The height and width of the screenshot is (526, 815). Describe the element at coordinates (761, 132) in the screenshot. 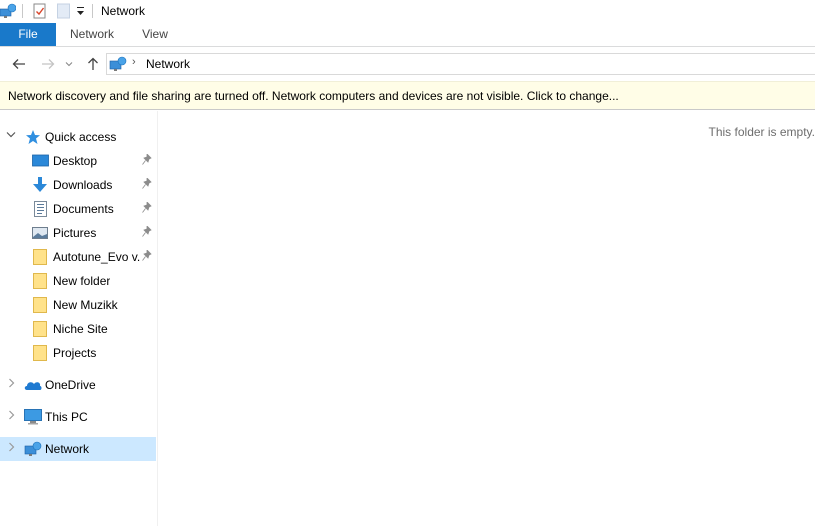

I see `empty-folder-message: This folder is empty.` at that location.